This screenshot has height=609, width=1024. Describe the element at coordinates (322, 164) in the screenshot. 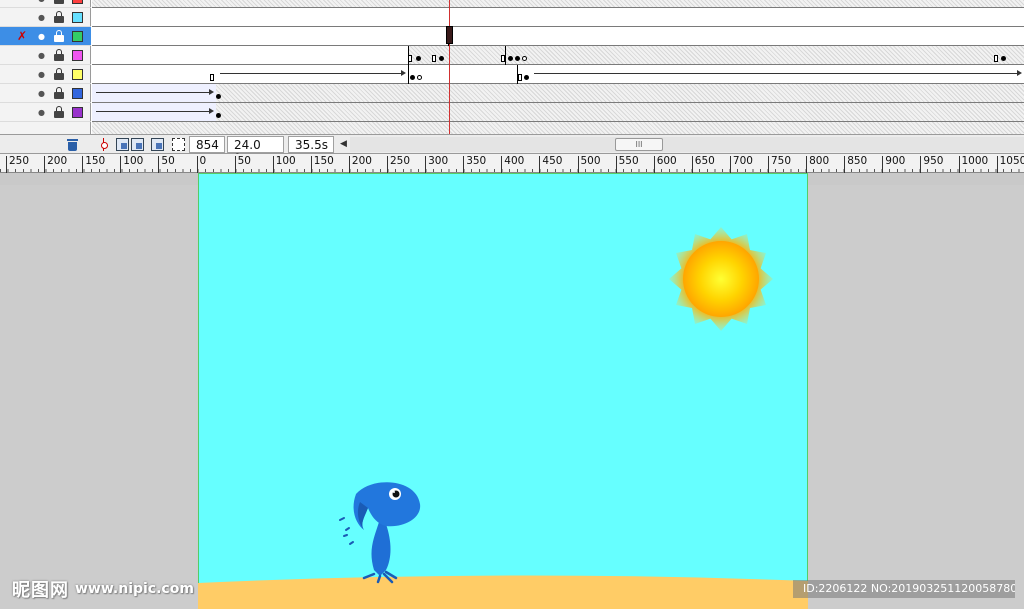

I see `ruler-tick-label: 150` at that location.